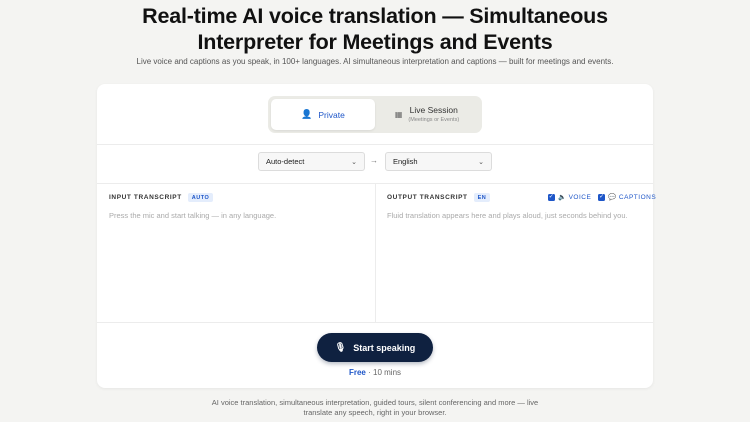 The height and width of the screenshot is (422, 750). What do you see at coordinates (434, 119) in the screenshot?
I see `mode-live-sublabel: (Meetings or Events)` at bounding box center [434, 119].